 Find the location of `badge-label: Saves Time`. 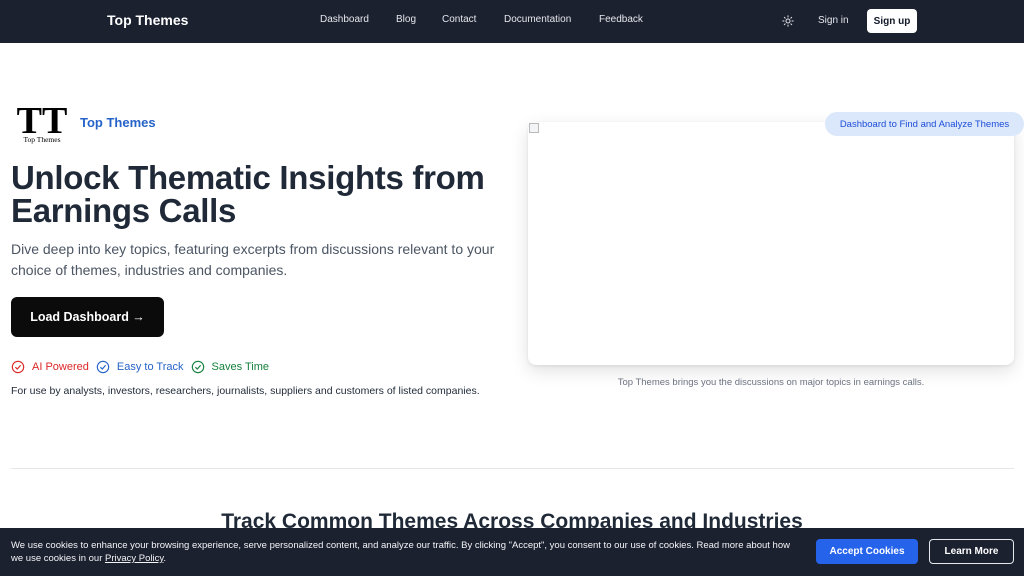

badge-label: Saves Time is located at coordinates (240, 367).